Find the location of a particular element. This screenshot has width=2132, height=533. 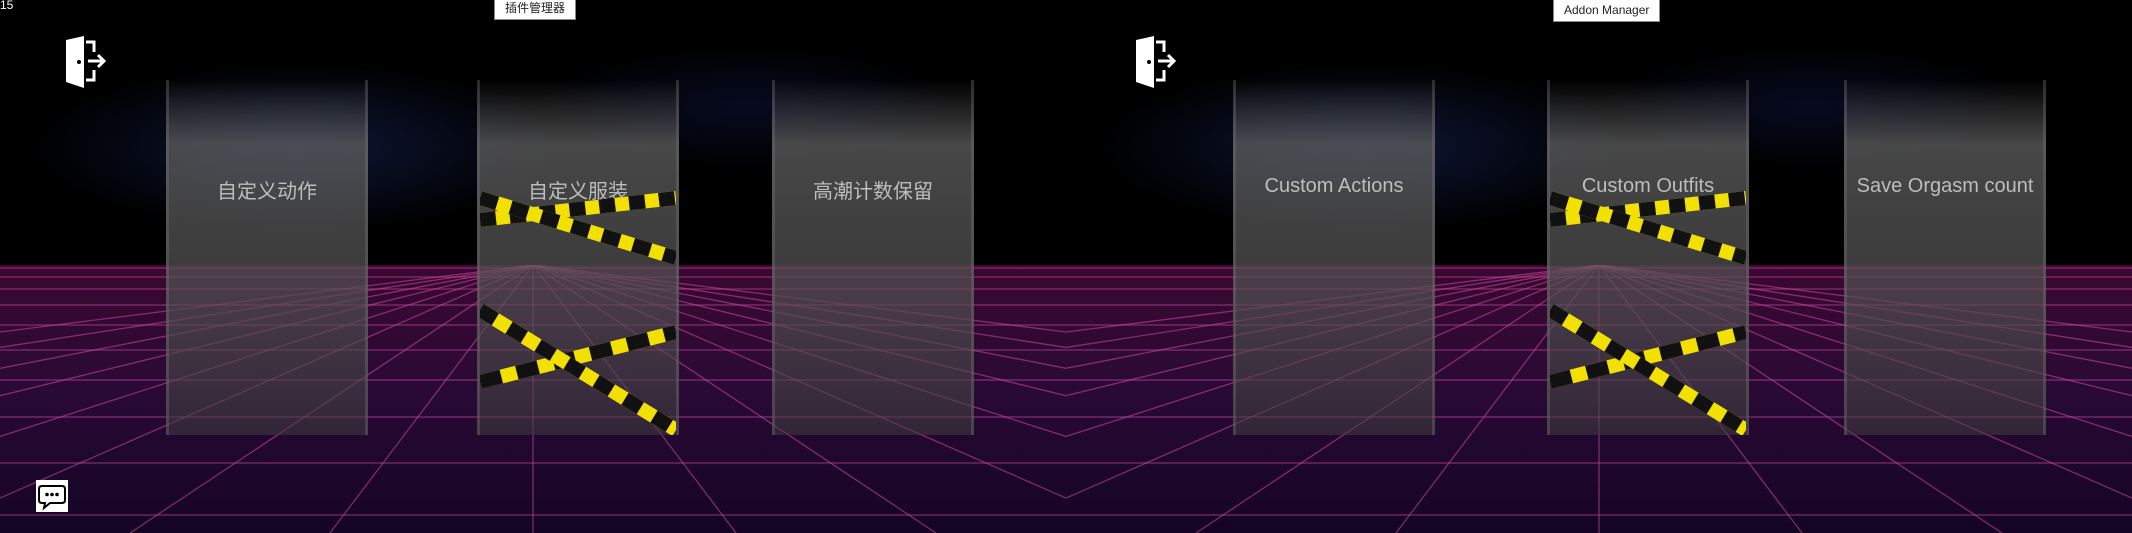

card-save-orgasm-count: 高潮计数保留 is located at coordinates (873, 257).